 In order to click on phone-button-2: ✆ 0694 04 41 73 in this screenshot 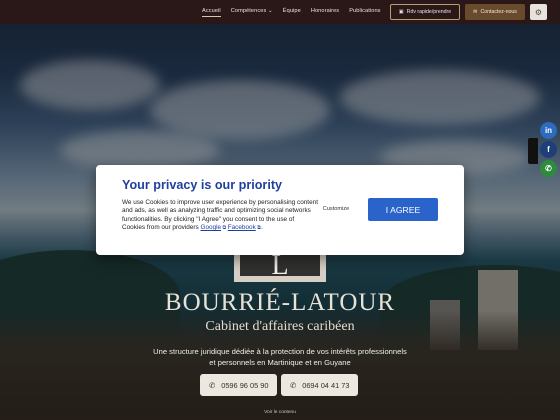, I will do `click(320, 385)`.